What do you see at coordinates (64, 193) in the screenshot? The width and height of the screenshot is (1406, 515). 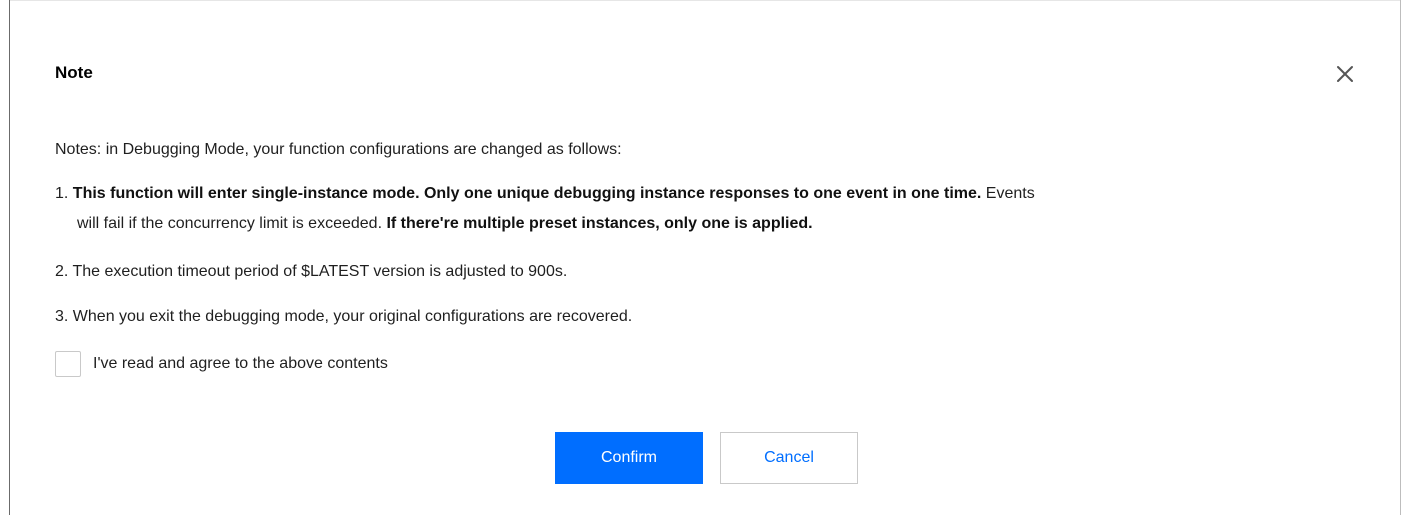 I see `note-item-1-number: 1.` at bounding box center [64, 193].